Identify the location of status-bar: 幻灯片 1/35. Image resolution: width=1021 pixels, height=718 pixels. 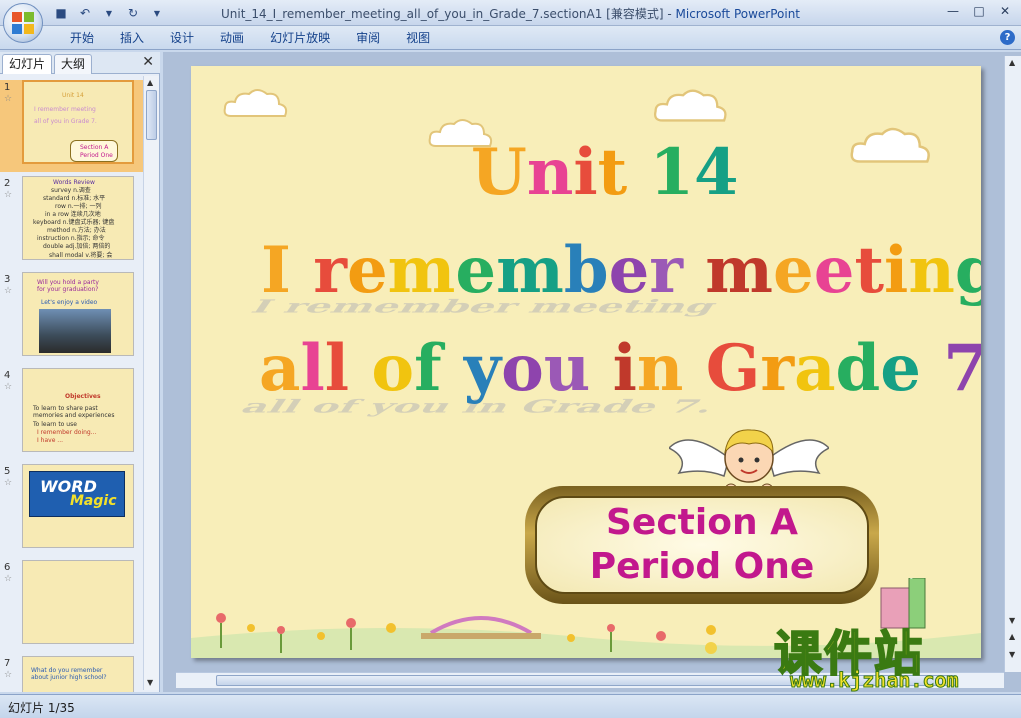
(510, 706).